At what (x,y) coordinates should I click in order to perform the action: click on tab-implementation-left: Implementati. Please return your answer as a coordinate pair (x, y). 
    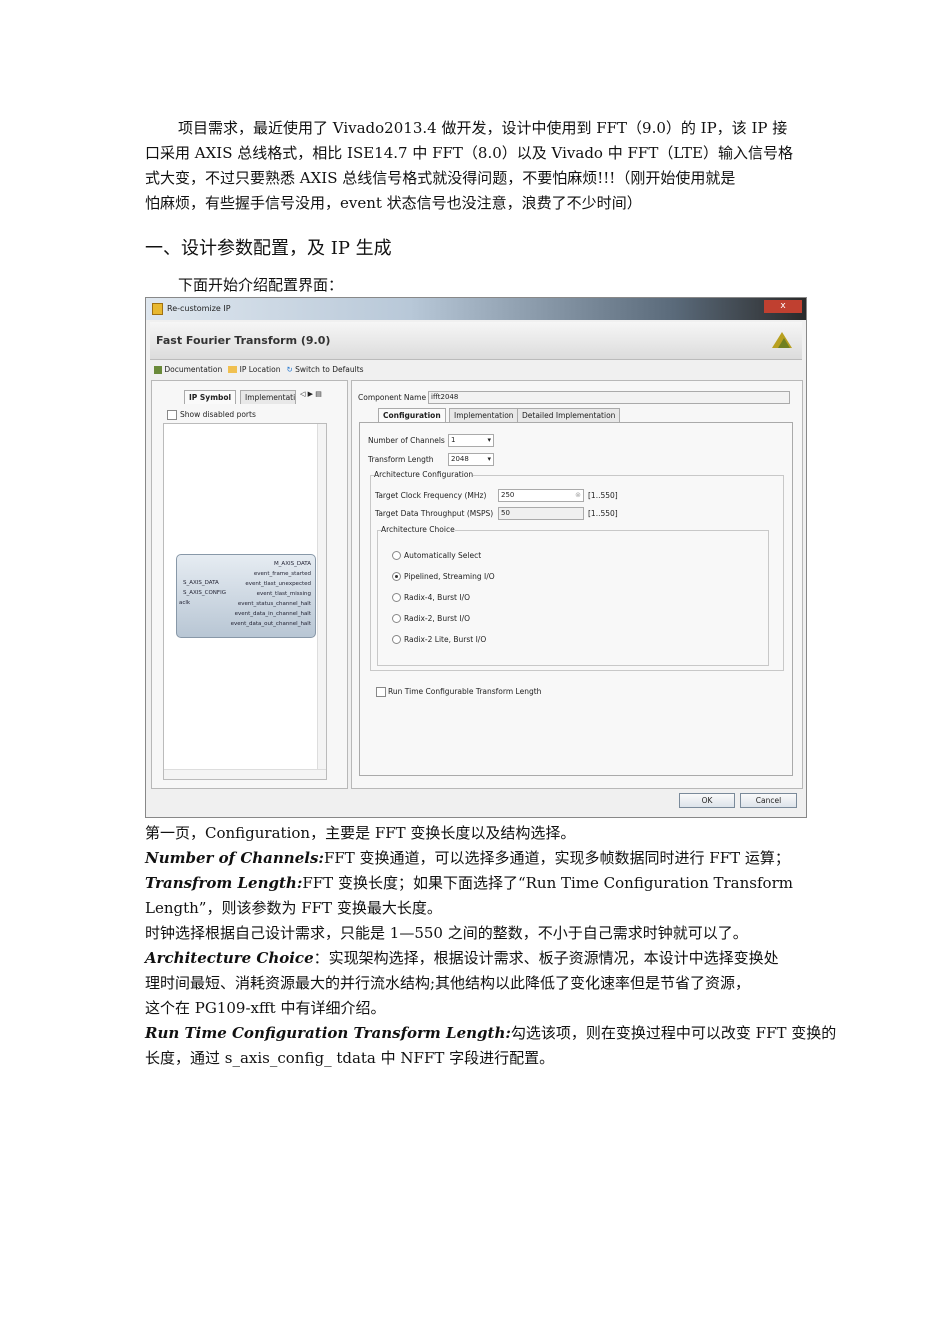
    Looking at the image, I should click on (268, 397).